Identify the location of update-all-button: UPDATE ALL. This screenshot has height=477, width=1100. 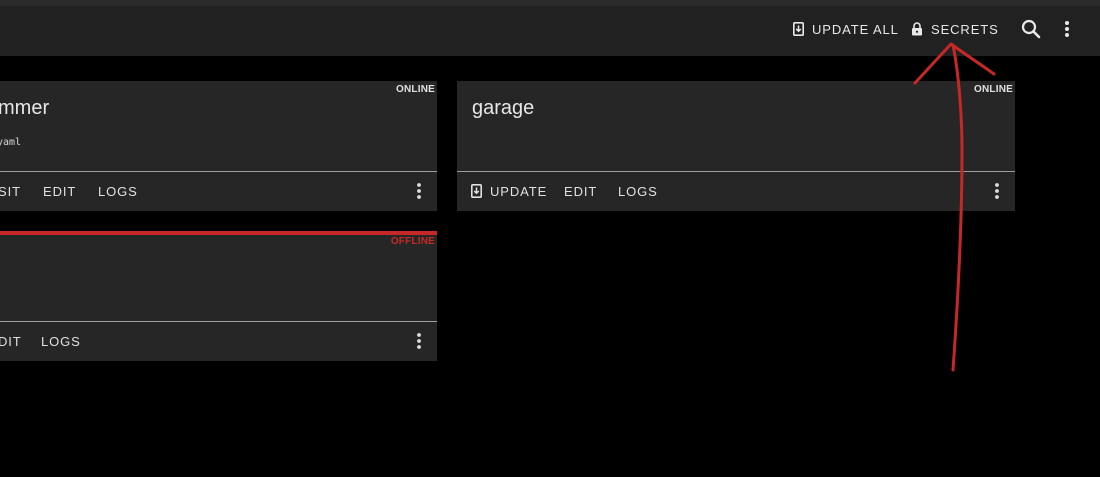
(846, 29).